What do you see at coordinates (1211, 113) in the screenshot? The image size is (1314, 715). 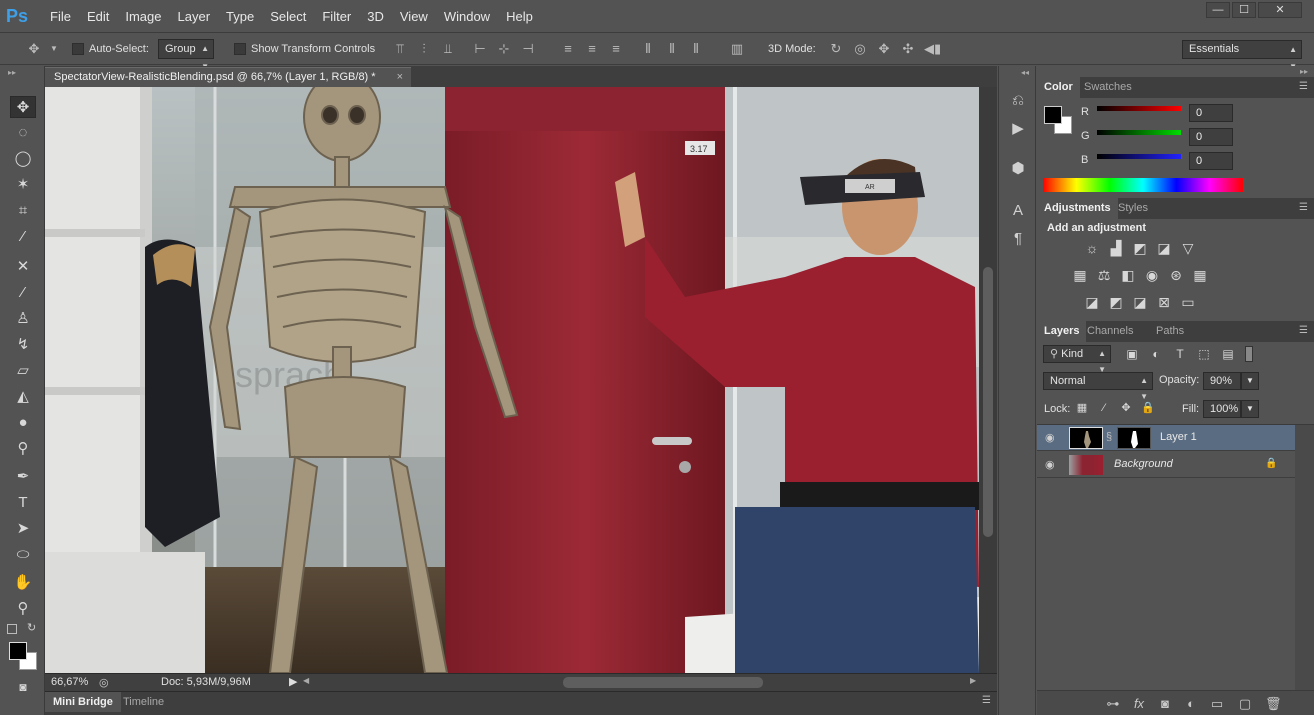 I see `red-value-field: 0` at bounding box center [1211, 113].